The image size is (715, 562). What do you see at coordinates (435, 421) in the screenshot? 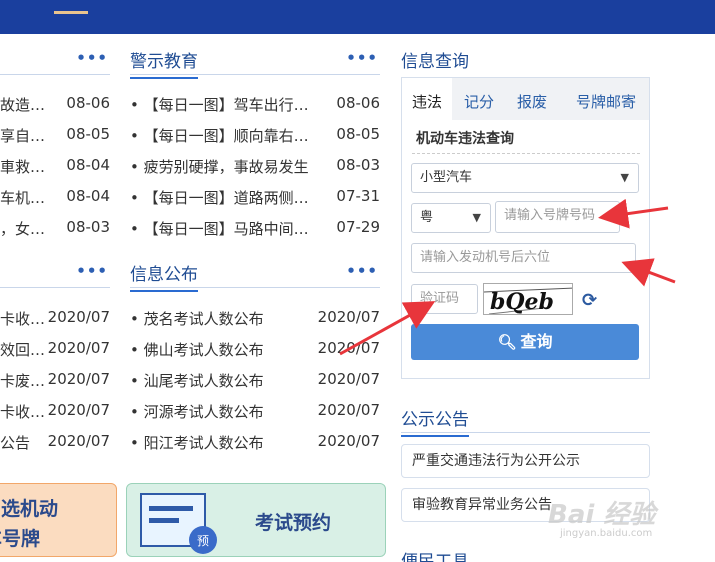
I see `notice-section-title: 公示公告` at bounding box center [435, 421].